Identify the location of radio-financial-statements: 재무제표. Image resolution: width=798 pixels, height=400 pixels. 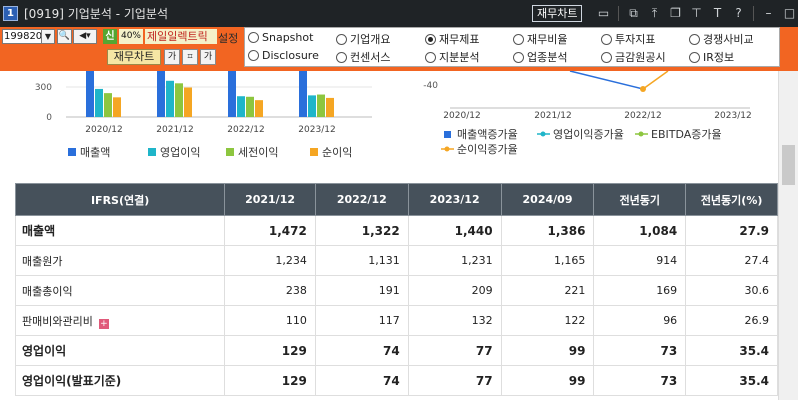
(452, 39).